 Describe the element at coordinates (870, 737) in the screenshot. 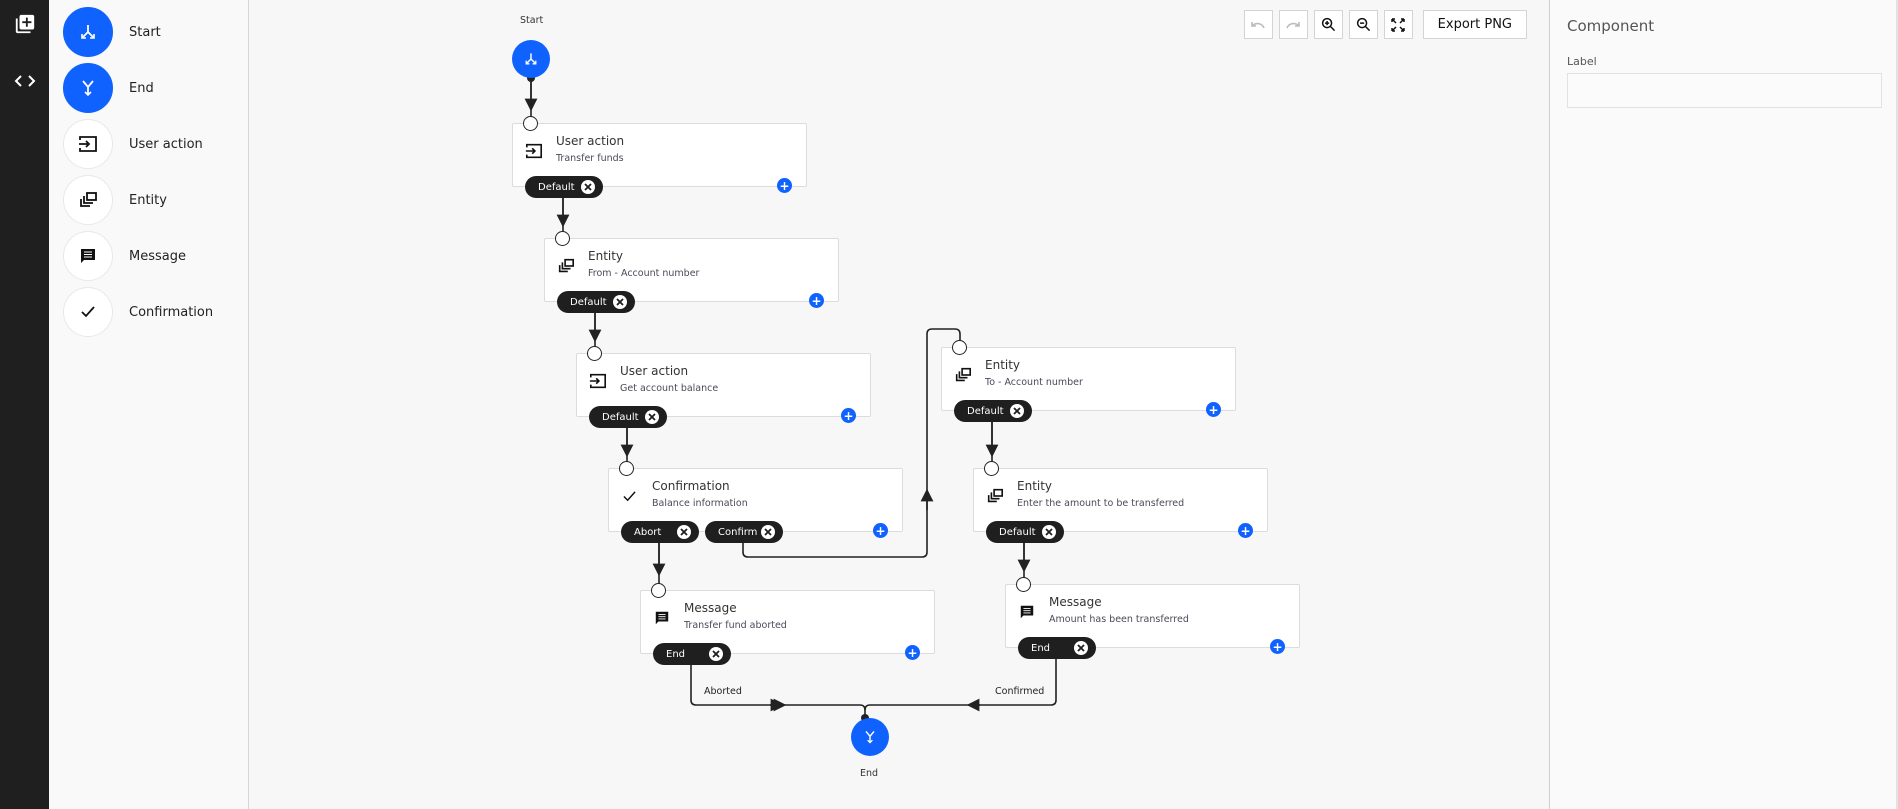

I see `end-node` at that location.